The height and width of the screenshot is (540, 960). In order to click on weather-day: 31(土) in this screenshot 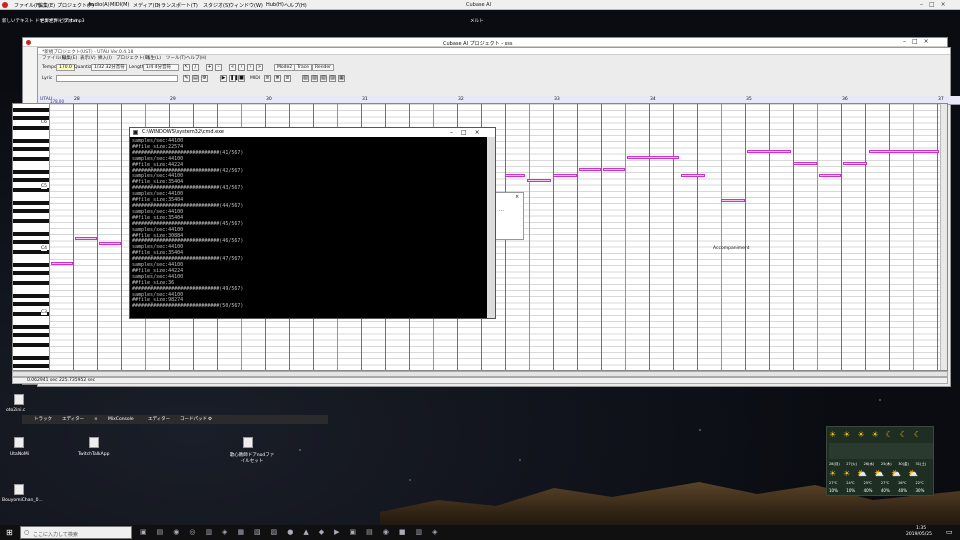, I will do `click(921, 464)`.